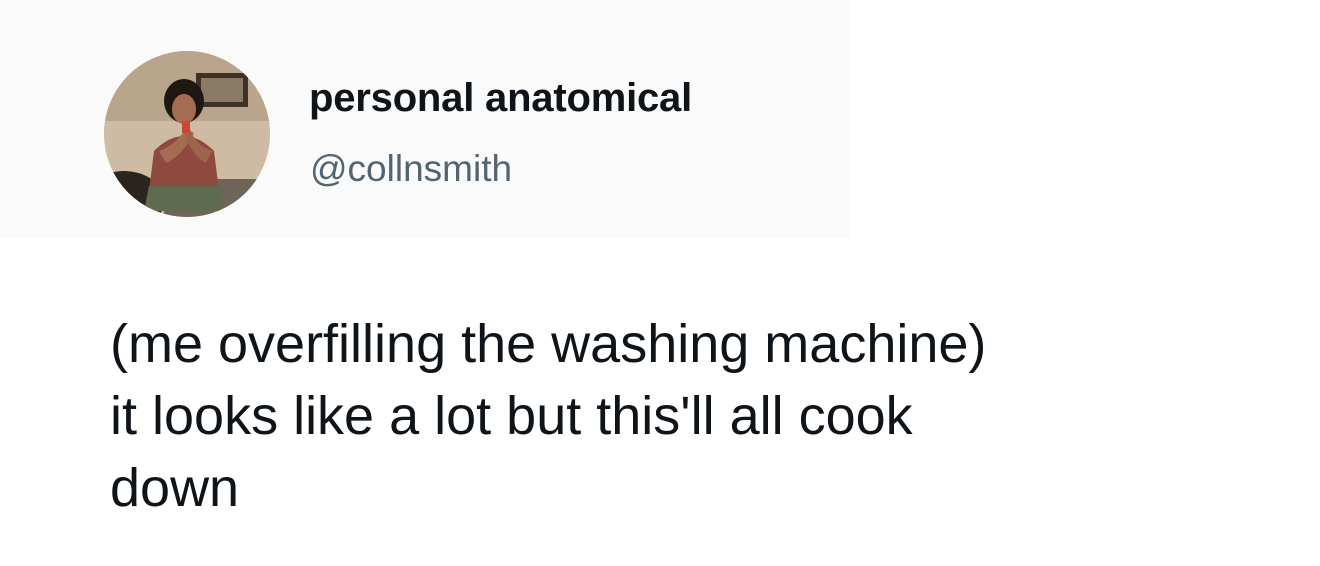 The image size is (1320, 566). I want to click on avatar, so click(187, 134).